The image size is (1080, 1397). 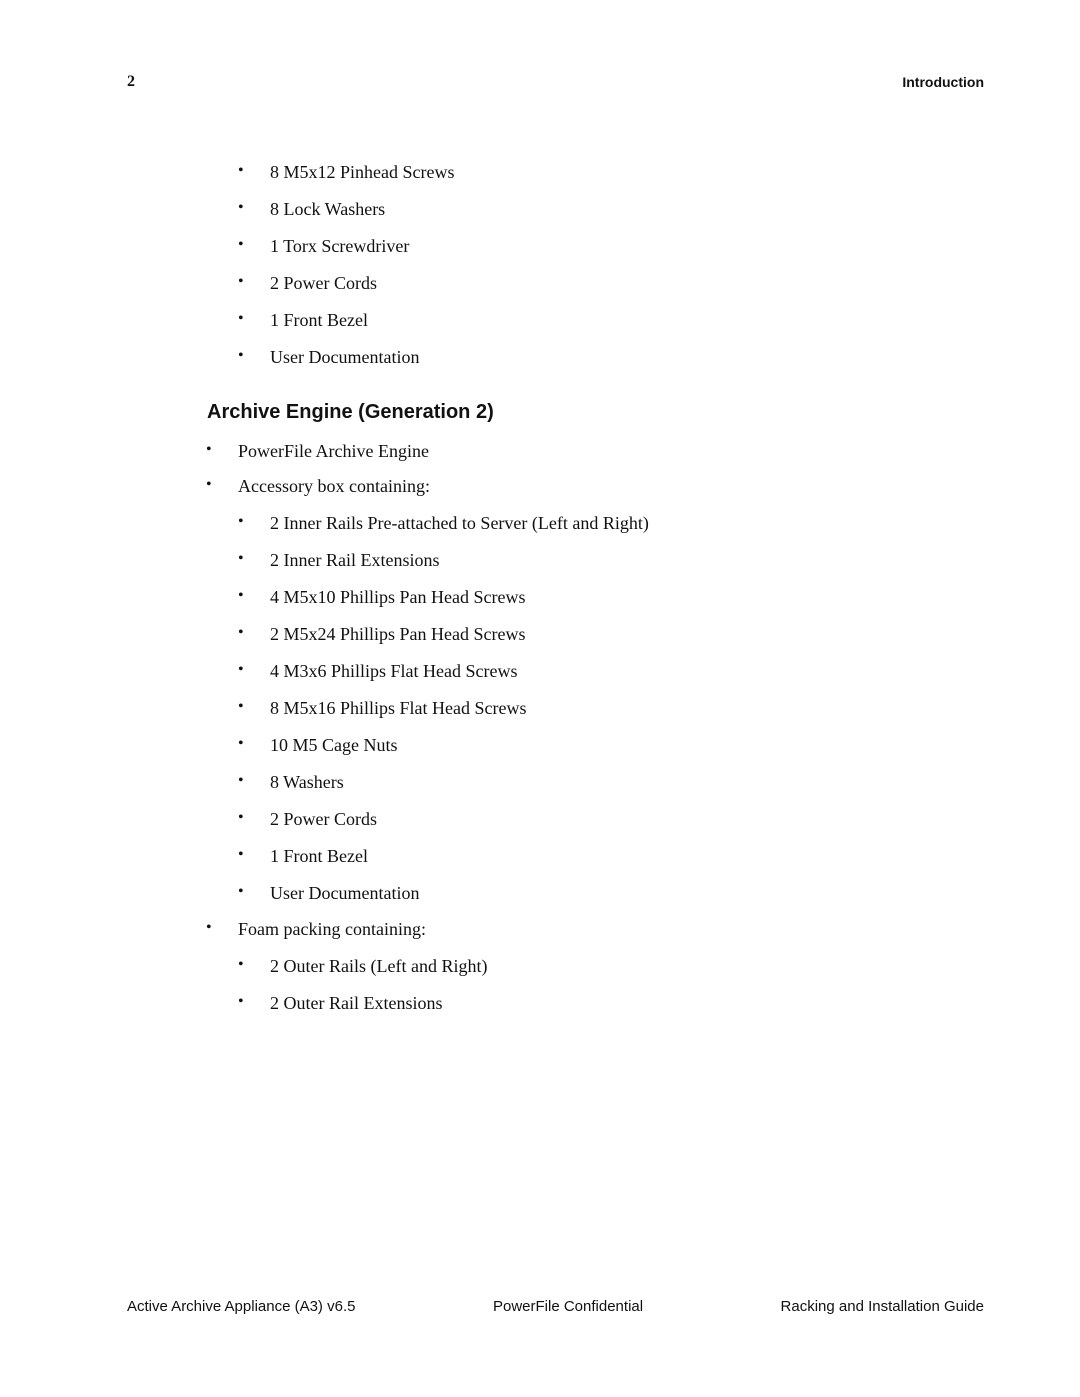 What do you see at coordinates (241, 1306) in the screenshot?
I see `footer-product: Active Archive Appliance (A3) v6.5` at bounding box center [241, 1306].